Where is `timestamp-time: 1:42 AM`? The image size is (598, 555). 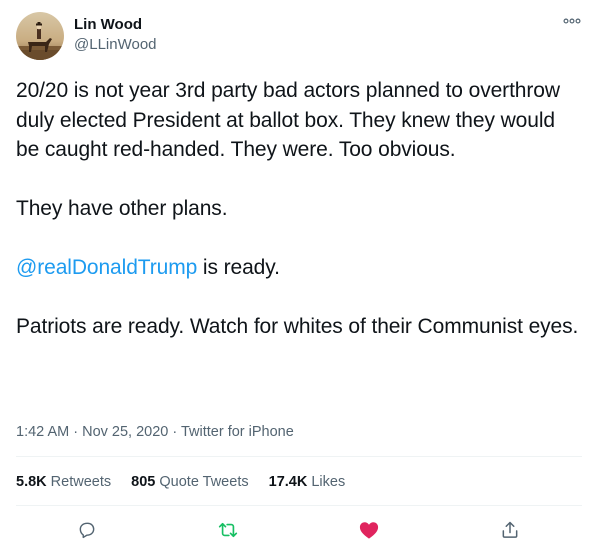 timestamp-time: 1:42 AM is located at coordinates (42, 432).